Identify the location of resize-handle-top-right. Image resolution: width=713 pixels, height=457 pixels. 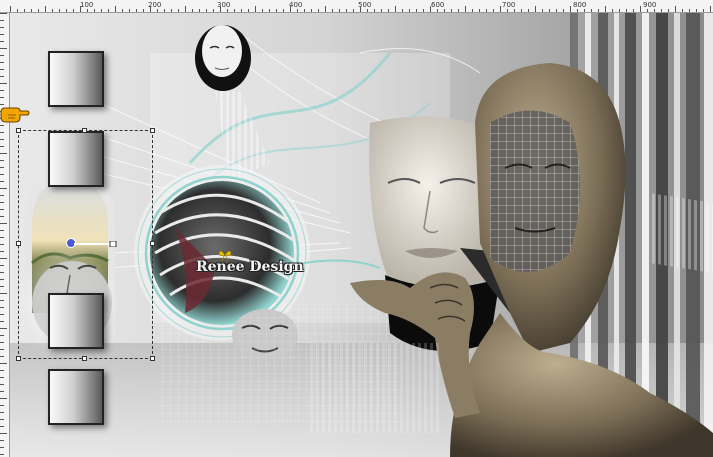
(152, 130).